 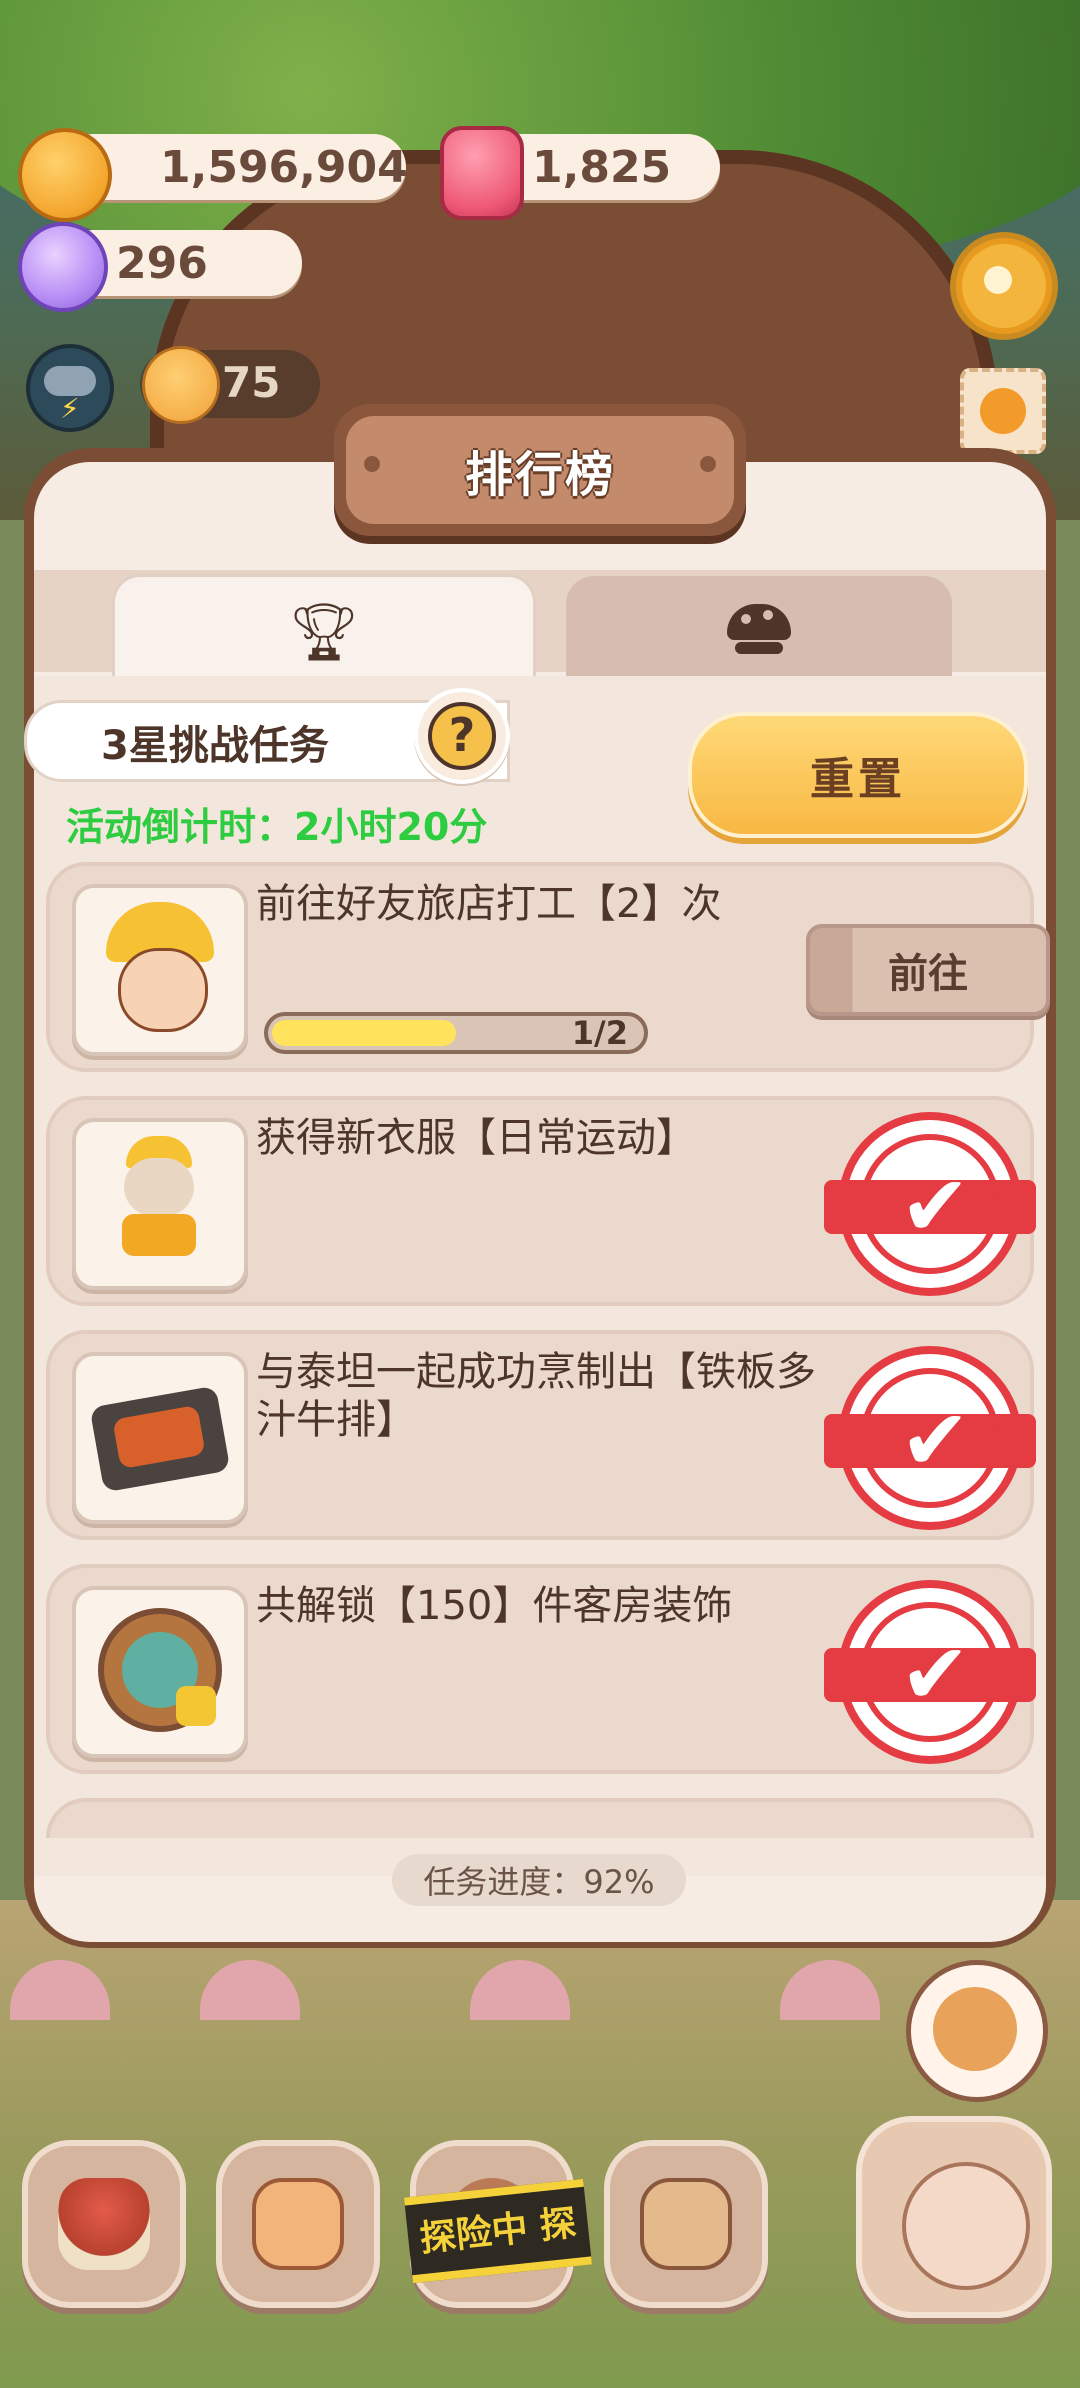 What do you see at coordinates (498, 2231) in the screenshot?
I see `exploring-label: 探险中 探` at bounding box center [498, 2231].